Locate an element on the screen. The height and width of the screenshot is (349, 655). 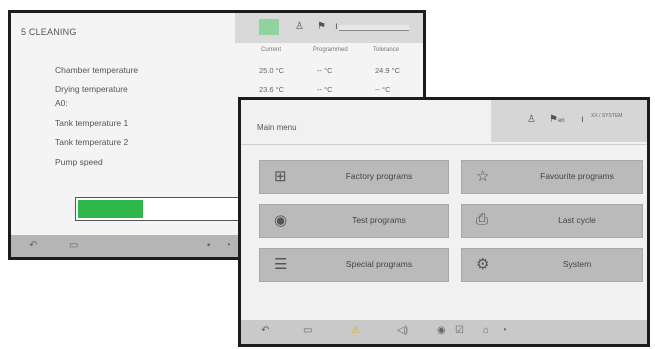
special-programs-icon: ☰ is located at coordinates (281, 264).